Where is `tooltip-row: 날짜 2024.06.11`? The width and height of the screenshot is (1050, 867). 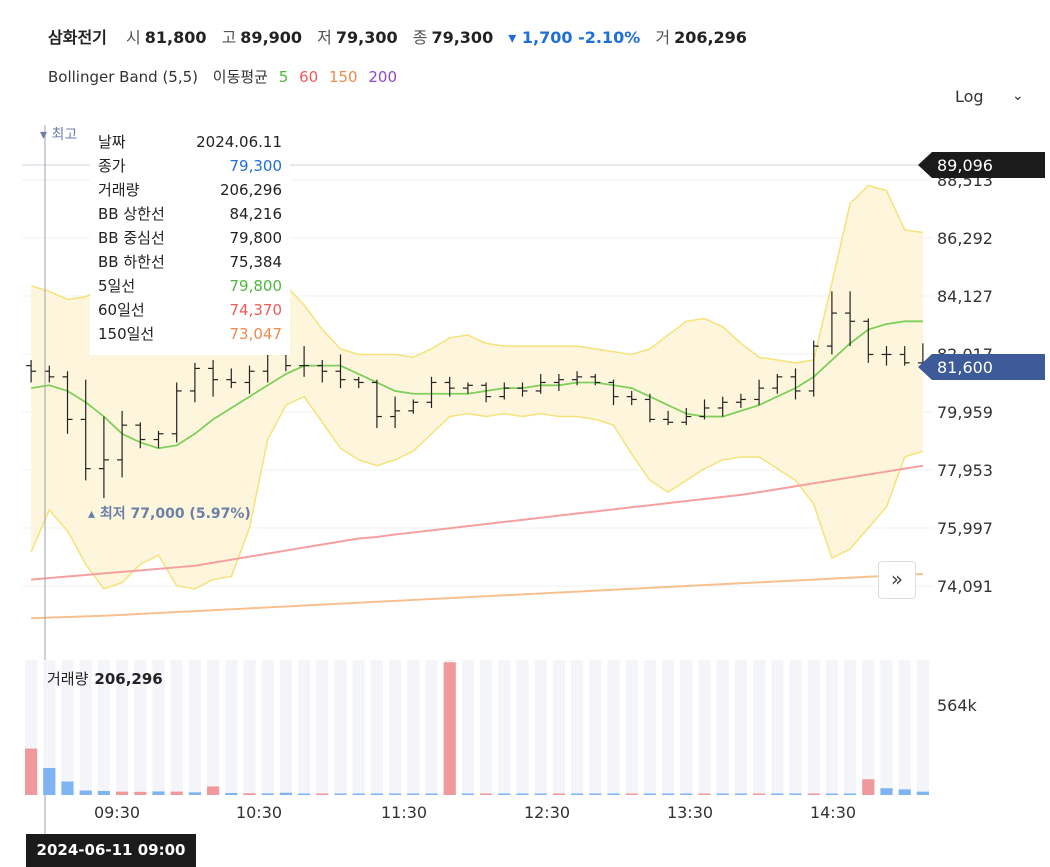 tooltip-row: 날짜 2024.06.11 is located at coordinates (190, 142).